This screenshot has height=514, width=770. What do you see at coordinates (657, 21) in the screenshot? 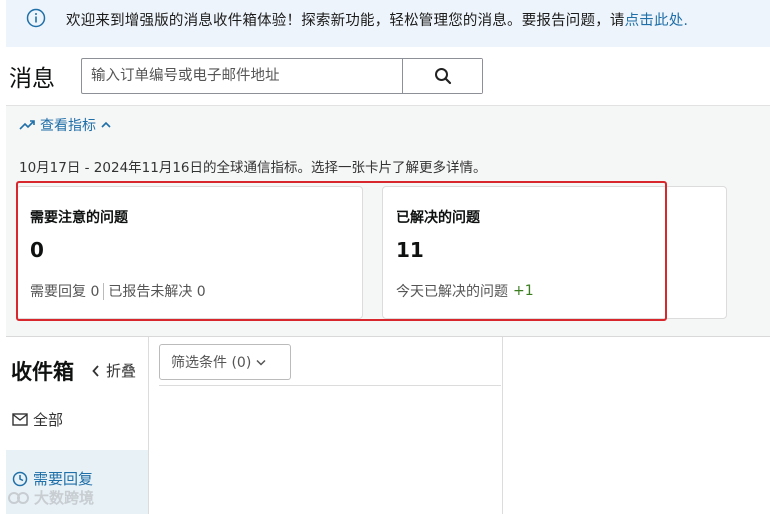
I see `report-issue-link: 点击此处.` at bounding box center [657, 21].